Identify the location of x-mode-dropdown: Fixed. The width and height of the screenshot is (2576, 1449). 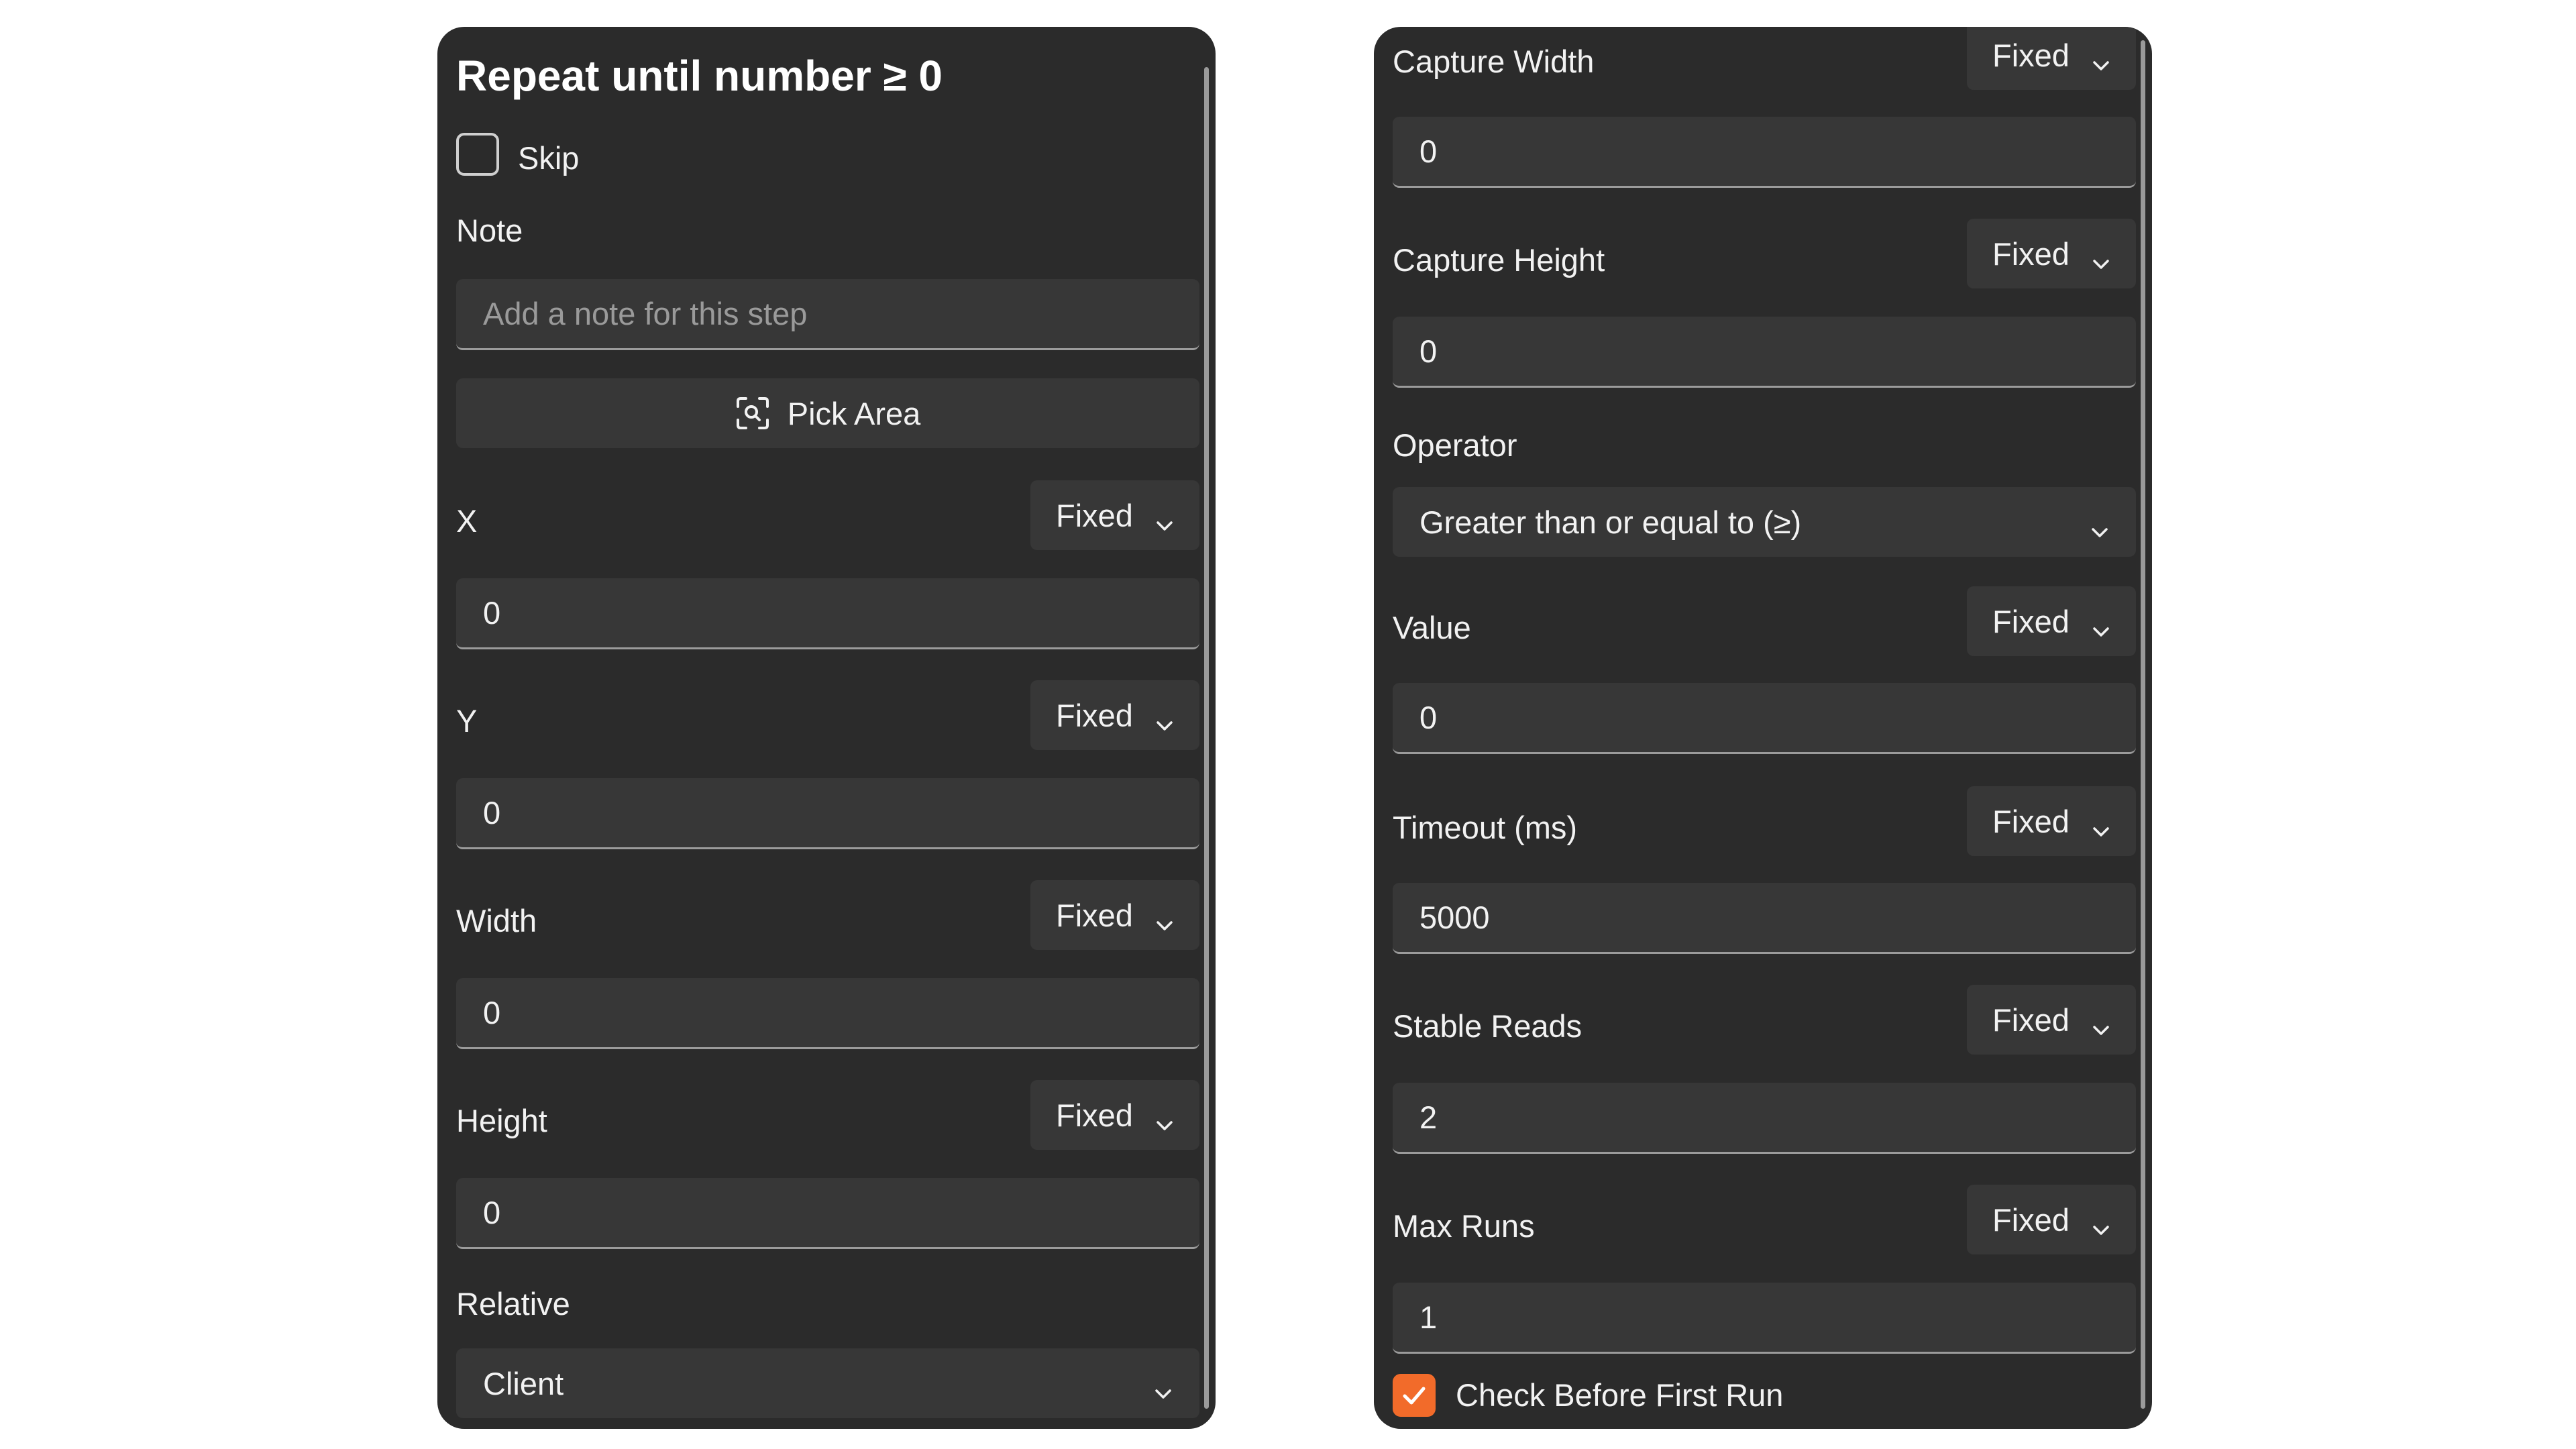
(1114, 515).